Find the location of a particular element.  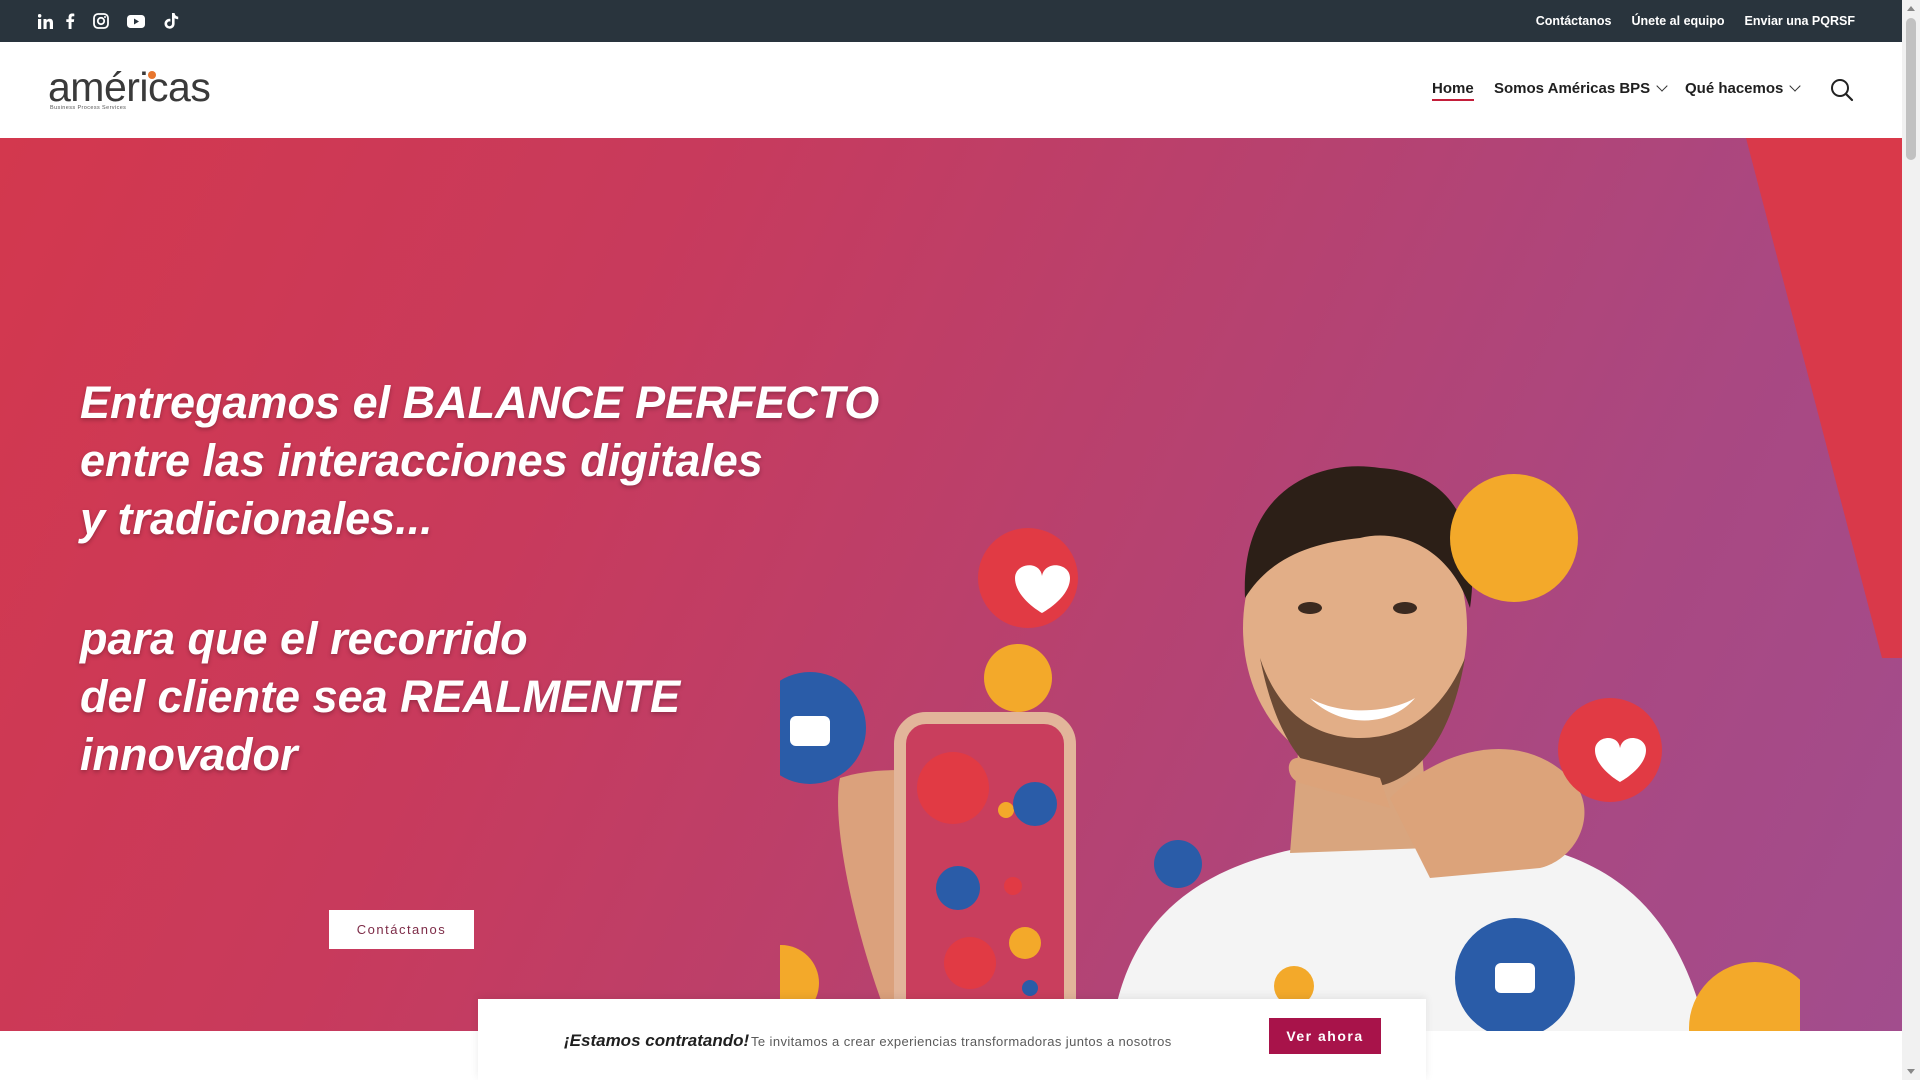

search-icon is located at coordinates (1842, 90).